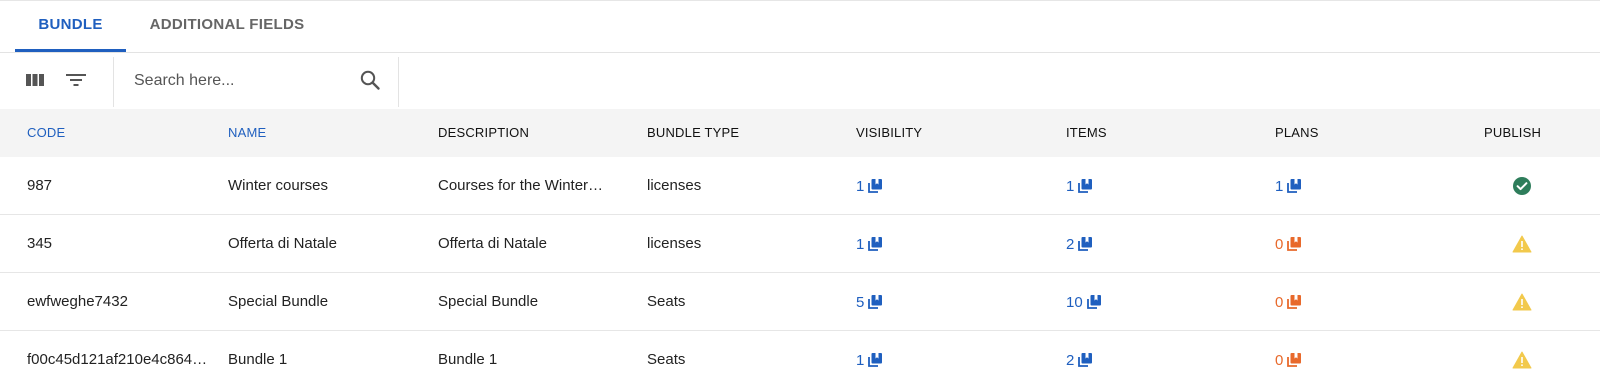 The image size is (1600, 377). Describe the element at coordinates (488, 301) in the screenshot. I see `cell-description: Special Bundle` at that location.